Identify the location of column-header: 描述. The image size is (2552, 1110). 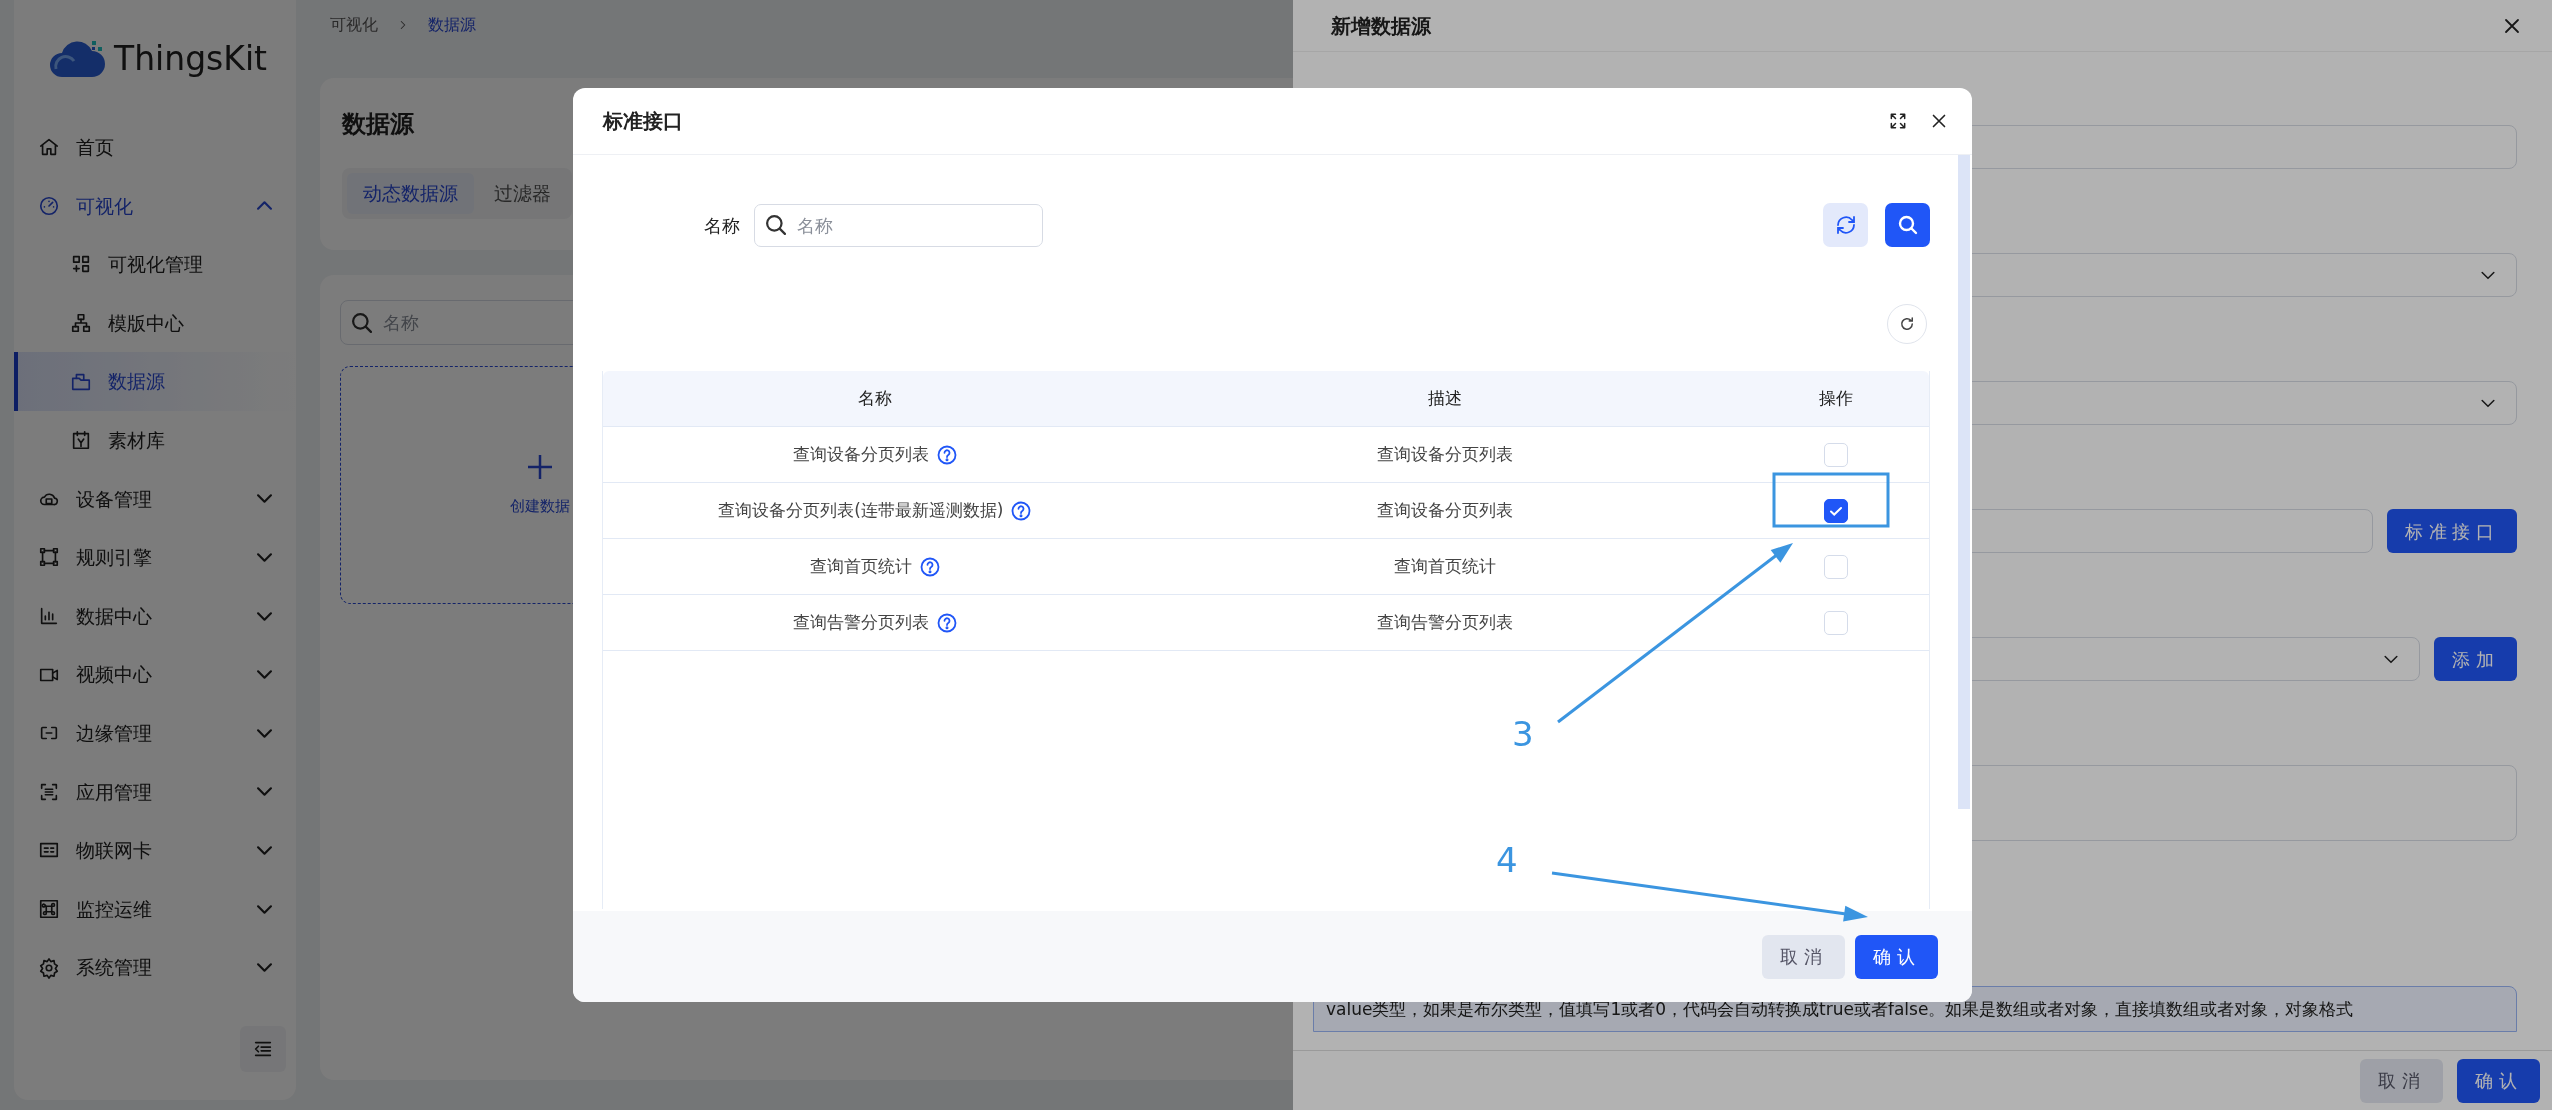
(1445, 398).